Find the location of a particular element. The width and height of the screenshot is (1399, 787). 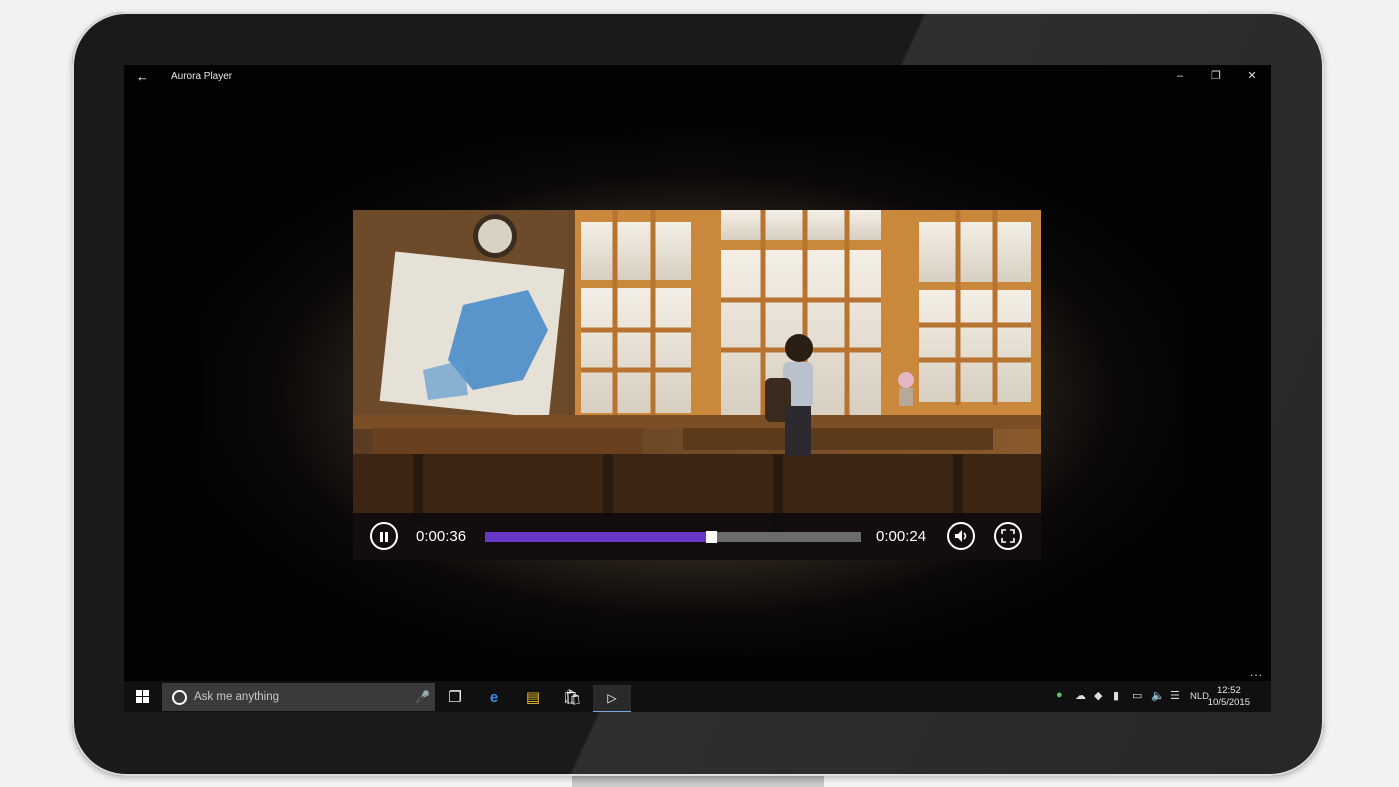

store-icon: 🛍 is located at coordinates (572, 698).